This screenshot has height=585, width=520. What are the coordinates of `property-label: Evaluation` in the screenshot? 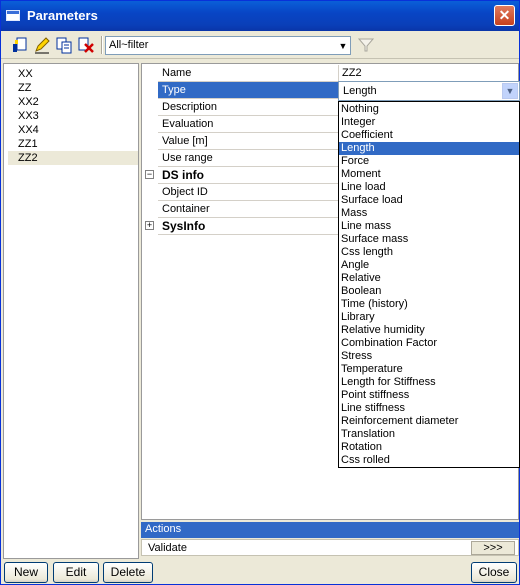 It's located at (188, 124).